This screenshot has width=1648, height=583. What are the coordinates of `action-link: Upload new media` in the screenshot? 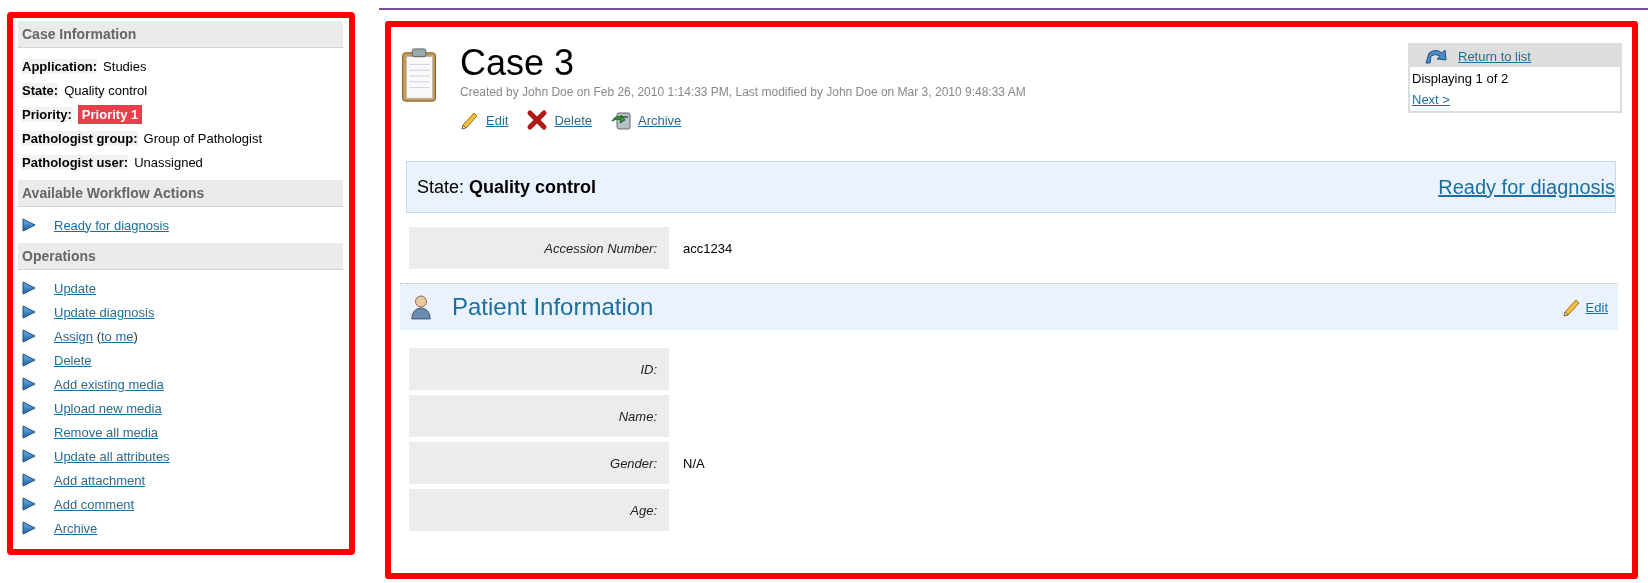 It's located at (108, 408).